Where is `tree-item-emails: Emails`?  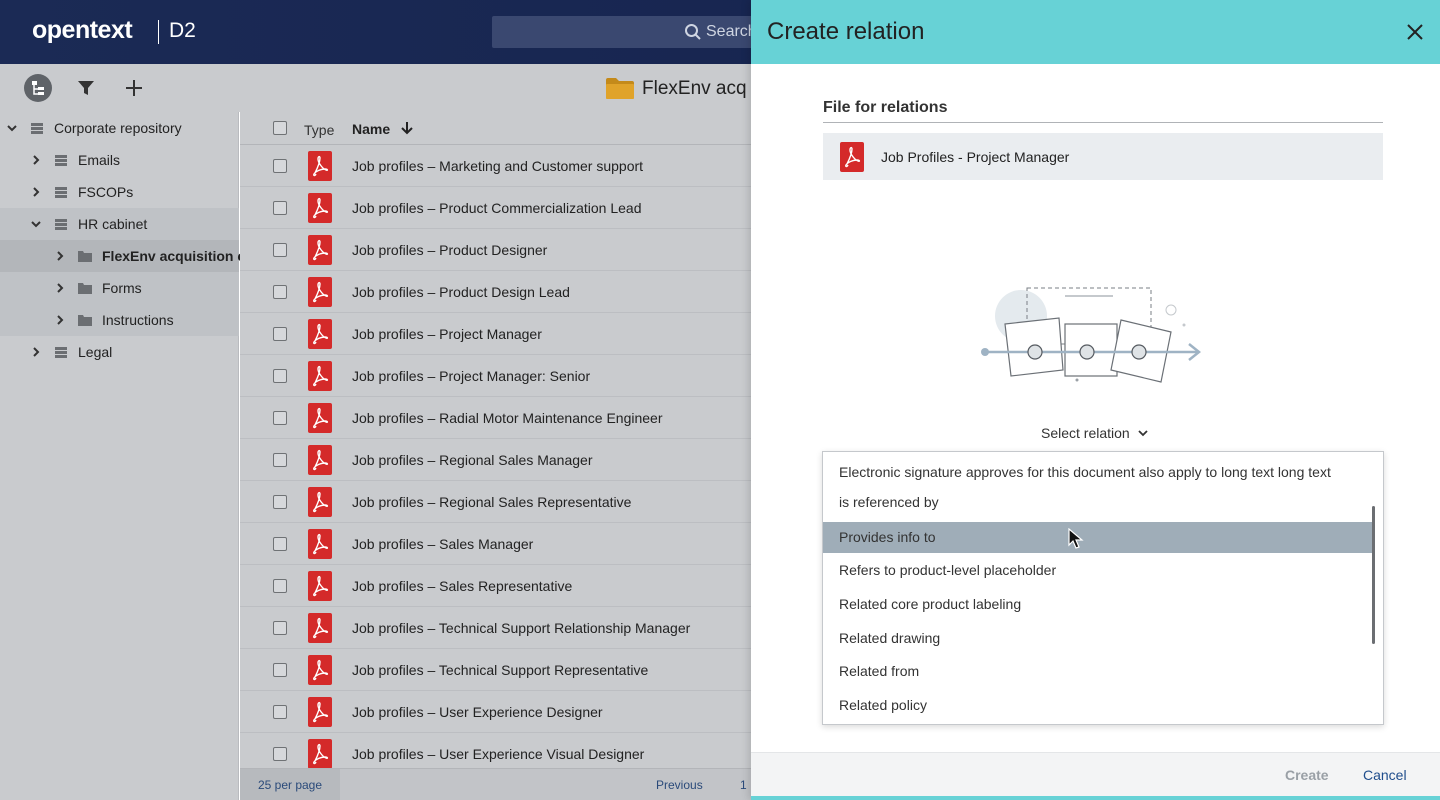 tree-item-emails: Emails is located at coordinates (119, 160).